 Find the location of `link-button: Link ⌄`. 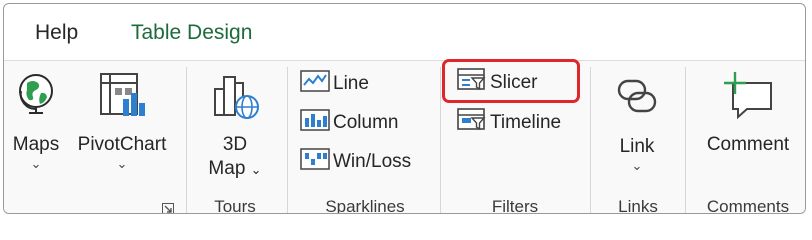

link-button: Link ⌄ is located at coordinates (637, 123).